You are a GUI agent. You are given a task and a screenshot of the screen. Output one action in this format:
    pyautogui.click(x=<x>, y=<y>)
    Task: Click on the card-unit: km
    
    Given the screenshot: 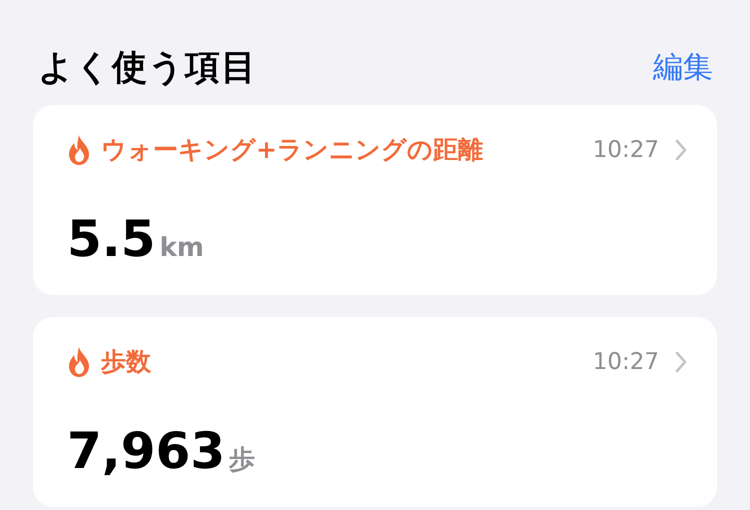 What is the action you would take?
    pyautogui.click(x=182, y=248)
    